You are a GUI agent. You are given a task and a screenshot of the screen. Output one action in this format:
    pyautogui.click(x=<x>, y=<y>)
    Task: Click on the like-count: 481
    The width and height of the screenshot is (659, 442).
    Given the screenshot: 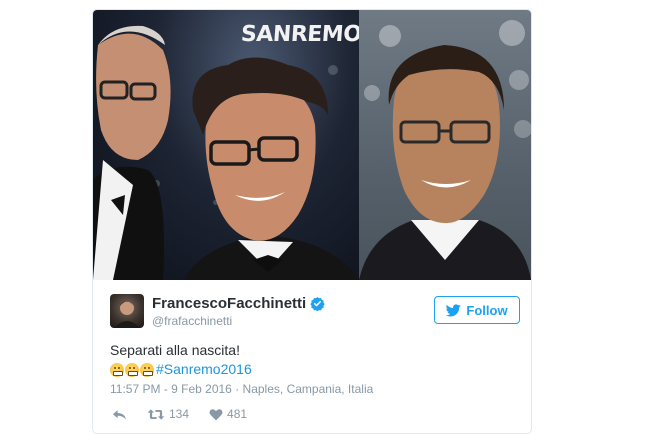 What is the action you would take?
    pyautogui.click(x=237, y=414)
    